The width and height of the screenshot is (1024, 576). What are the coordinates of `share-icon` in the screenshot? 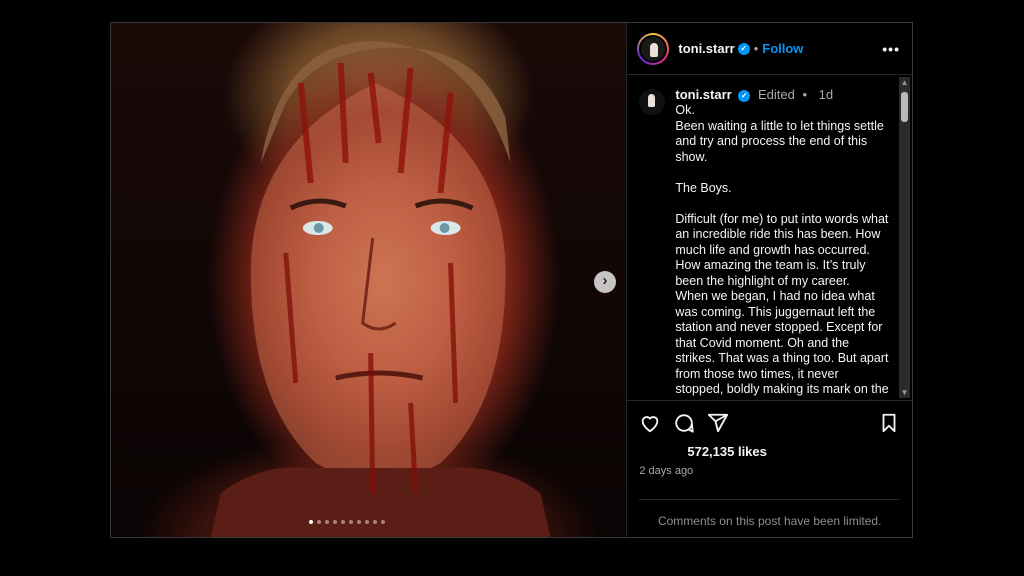 It's located at (718, 423).